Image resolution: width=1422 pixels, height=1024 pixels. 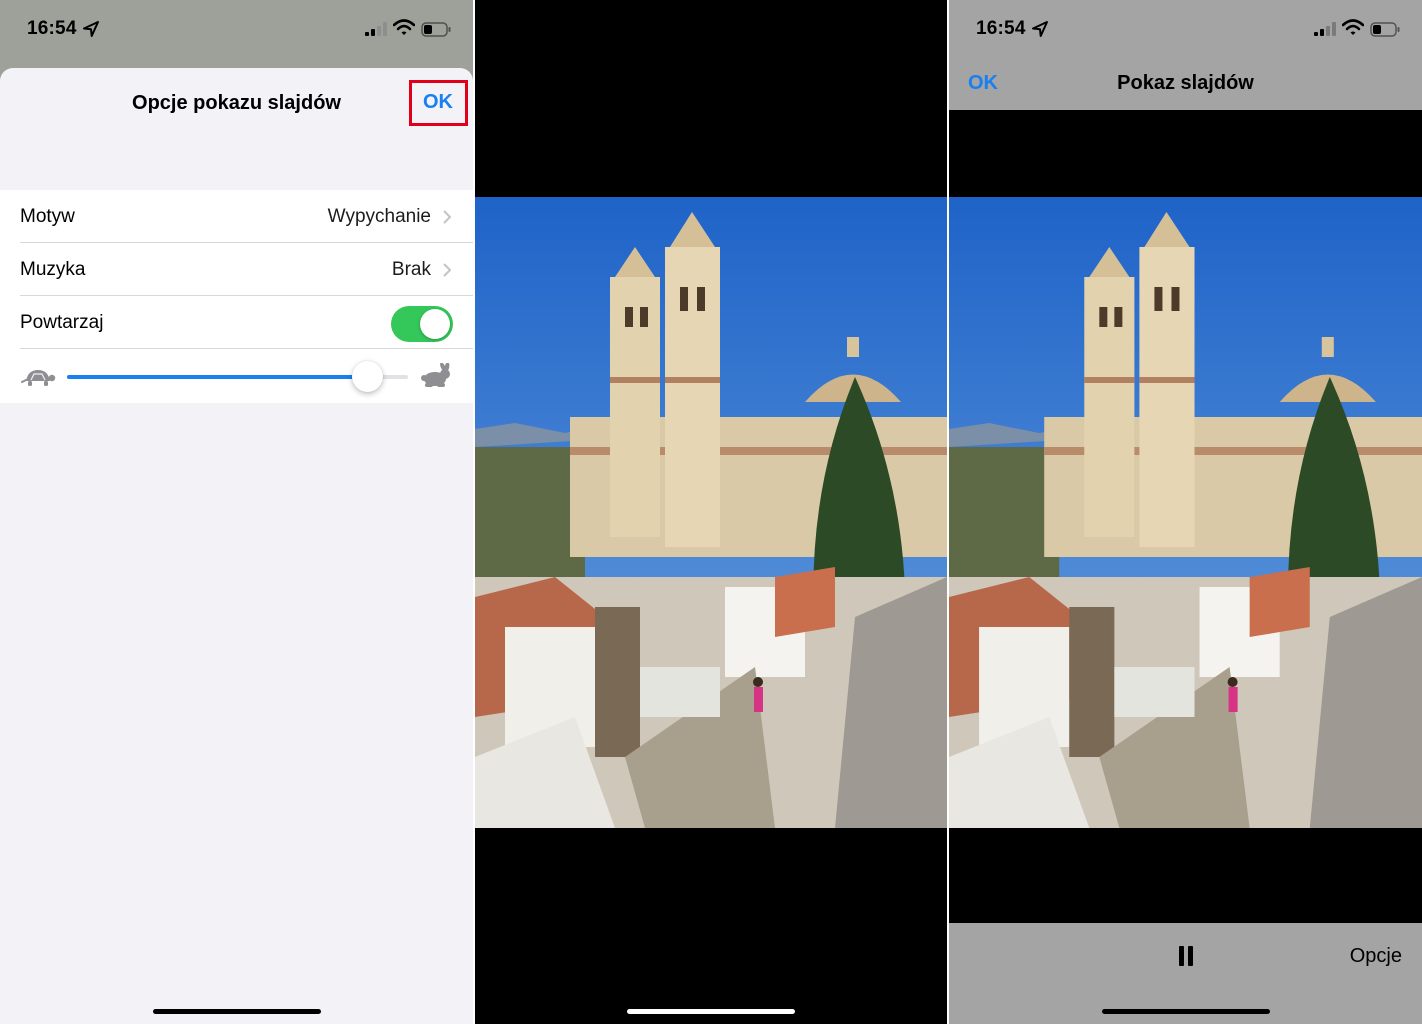 What do you see at coordinates (1185, 83) in the screenshot?
I see `nav-title: Pokaz slajdów` at bounding box center [1185, 83].